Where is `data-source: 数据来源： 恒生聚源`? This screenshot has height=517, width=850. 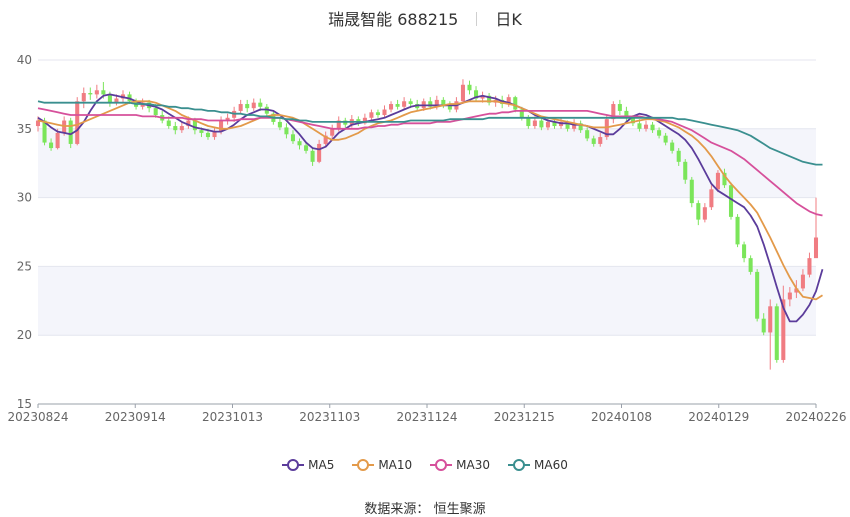
data-source: 数据来源： 恒生聚源 is located at coordinates (425, 507).